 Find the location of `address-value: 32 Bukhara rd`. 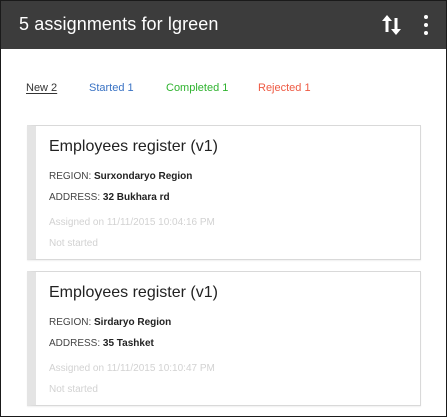

address-value: 32 Bukhara rd is located at coordinates (136, 197).